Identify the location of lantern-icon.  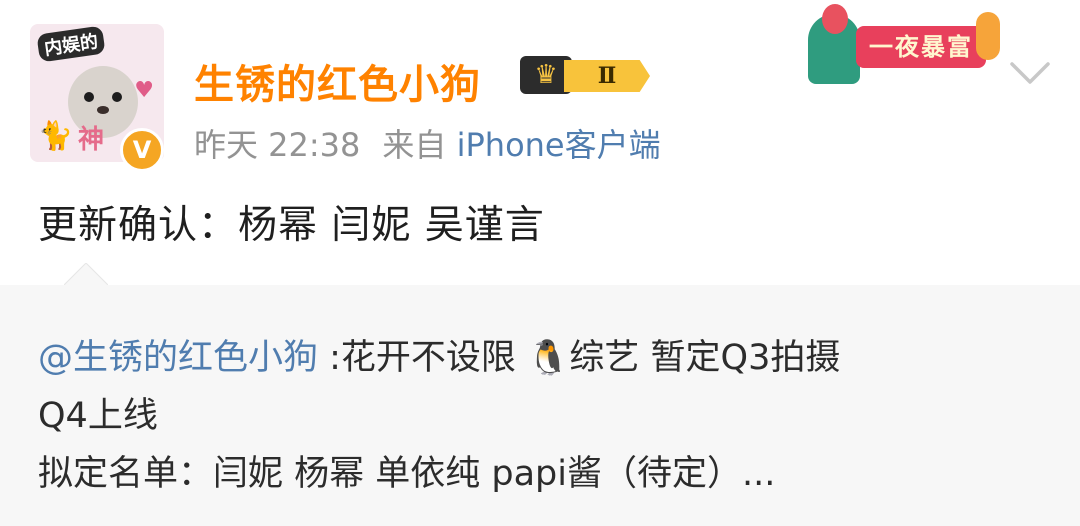
(988, 36).